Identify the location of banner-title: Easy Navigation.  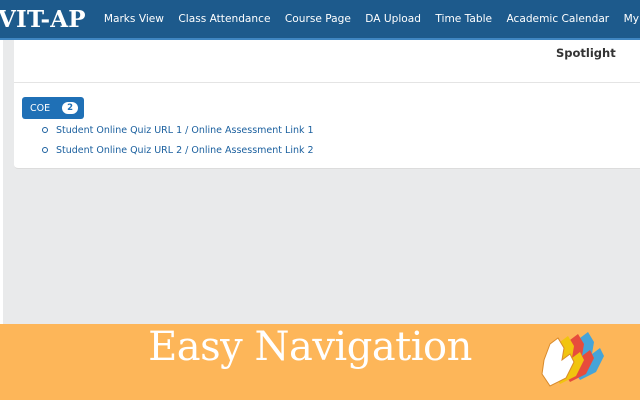
(310, 347).